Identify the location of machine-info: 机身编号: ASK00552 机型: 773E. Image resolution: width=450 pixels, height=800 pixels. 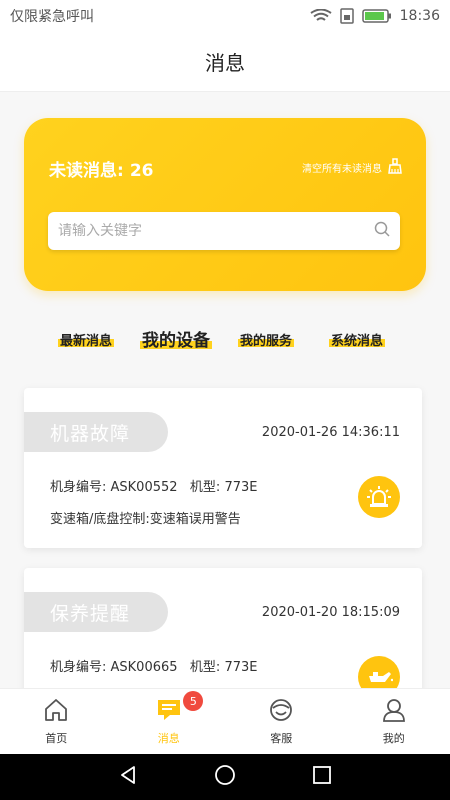
(154, 487).